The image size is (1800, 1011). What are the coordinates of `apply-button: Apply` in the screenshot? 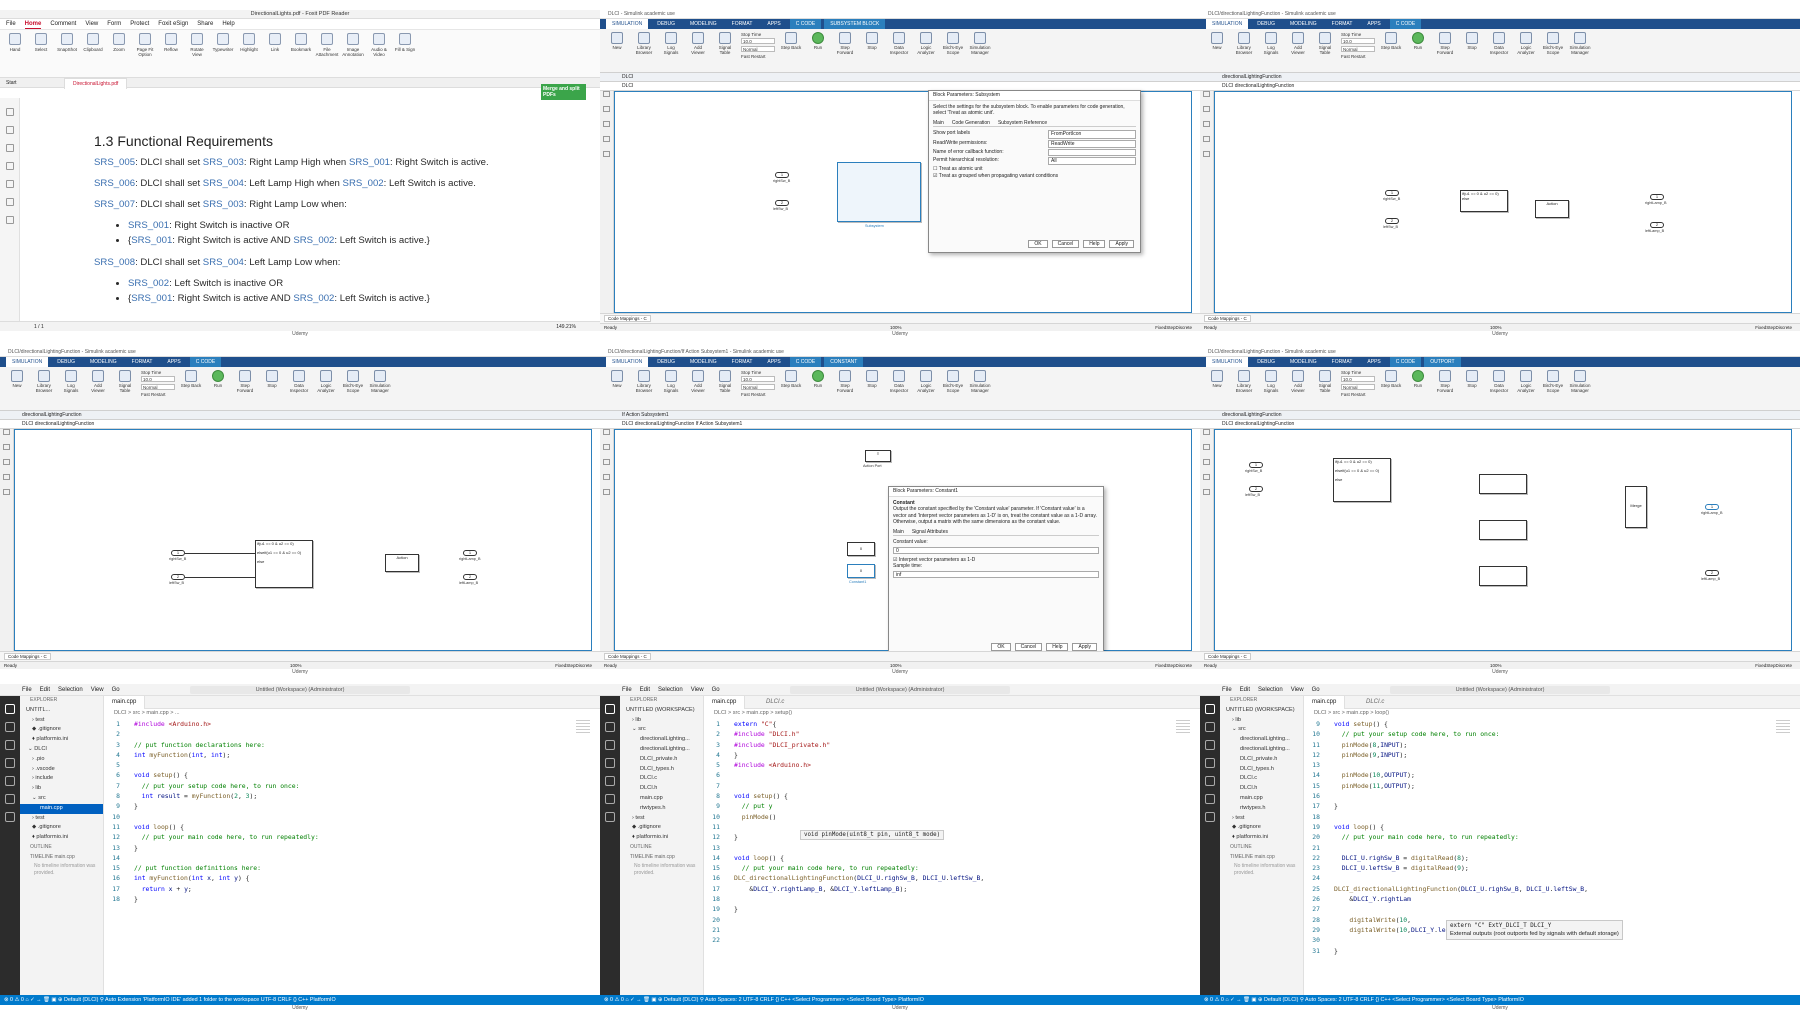 It's located at (1084, 646).